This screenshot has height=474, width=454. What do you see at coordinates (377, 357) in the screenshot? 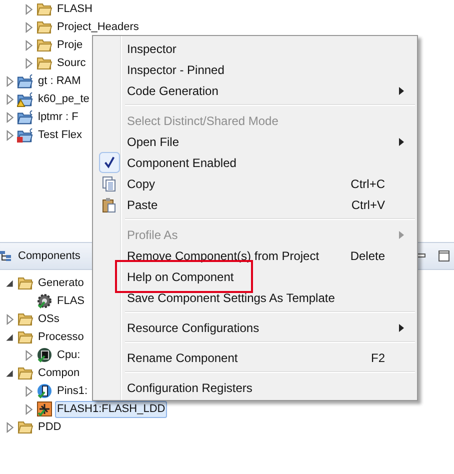
I see `shortcut-text: F2` at bounding box center [377, 357].